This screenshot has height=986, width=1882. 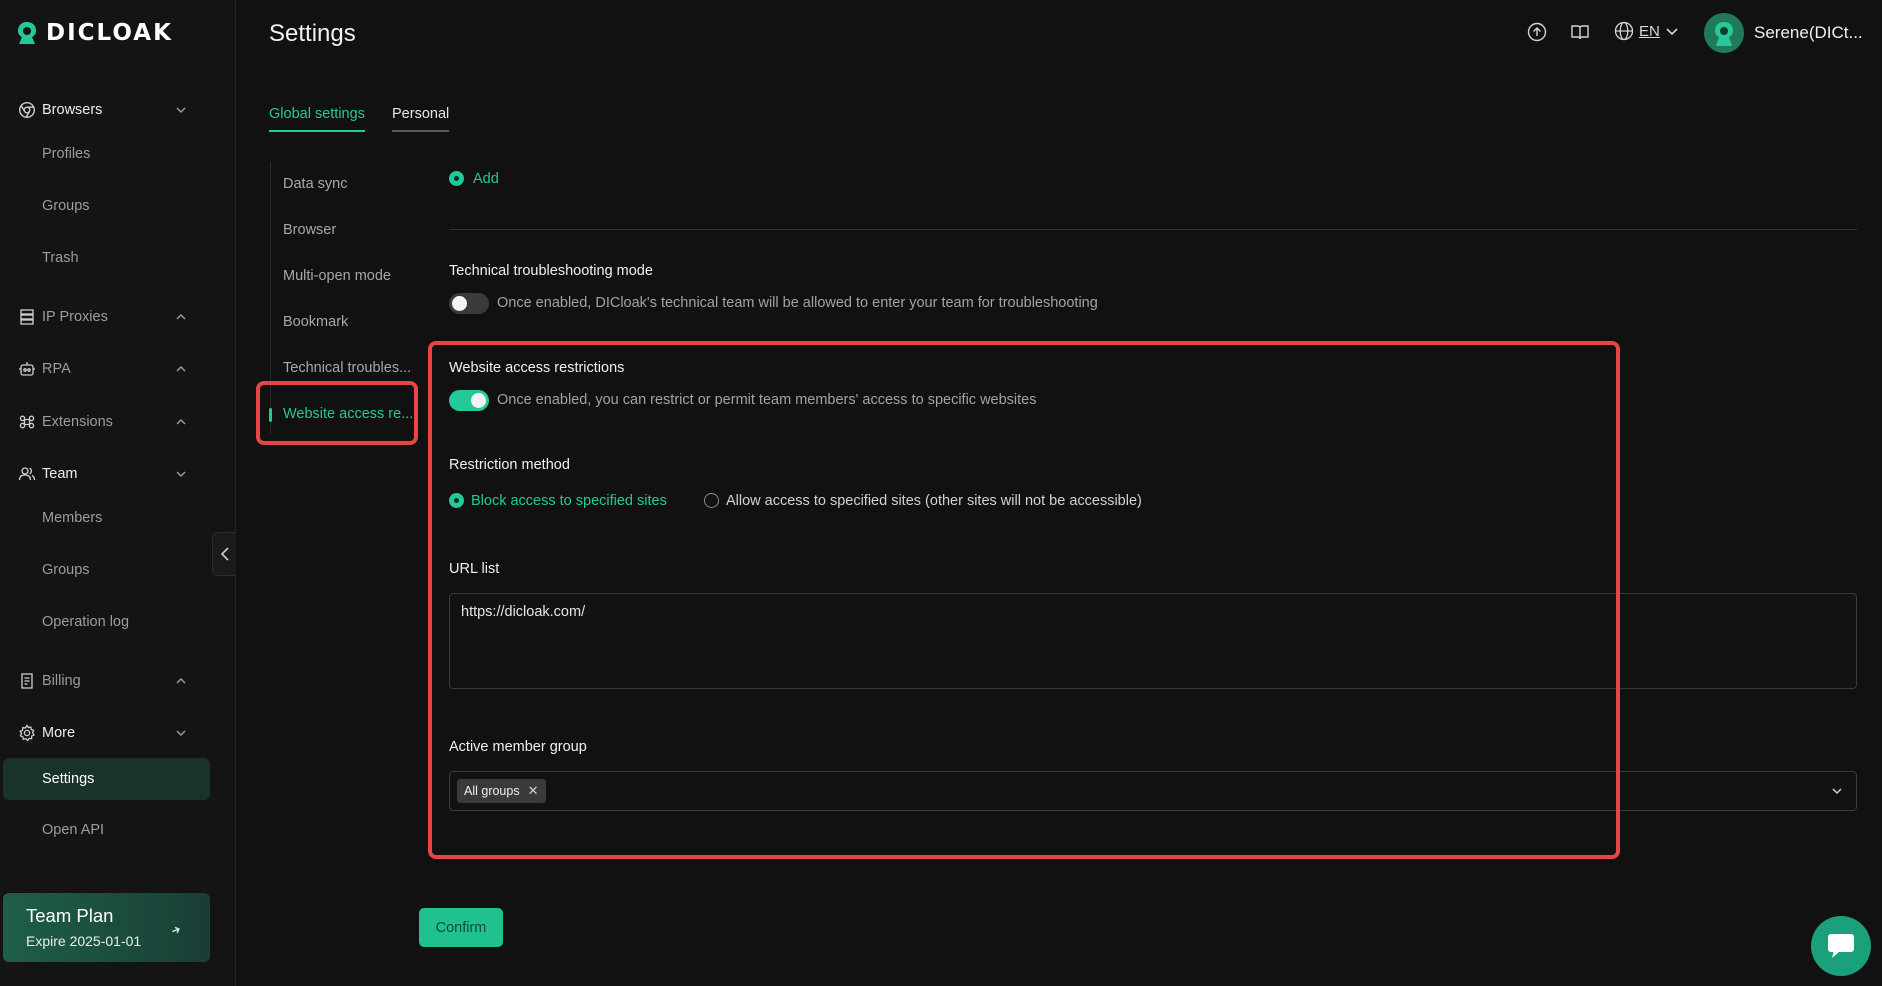 What do you see at coordinates (118, 474) in the screenshot?
I see `sidebar-section-team: Team` at bounding box center [118, 474].